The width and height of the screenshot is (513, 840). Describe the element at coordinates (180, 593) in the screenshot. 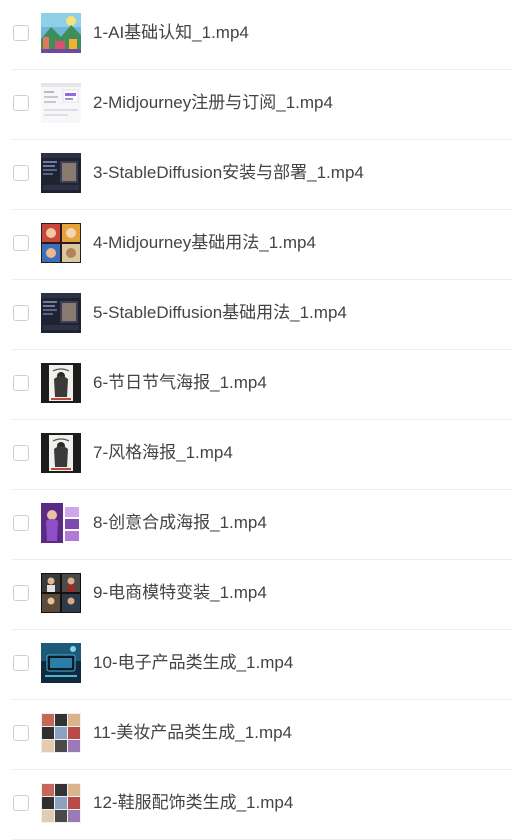

I see `file-name: 9-电商模特变装_1.mp4` at that location.